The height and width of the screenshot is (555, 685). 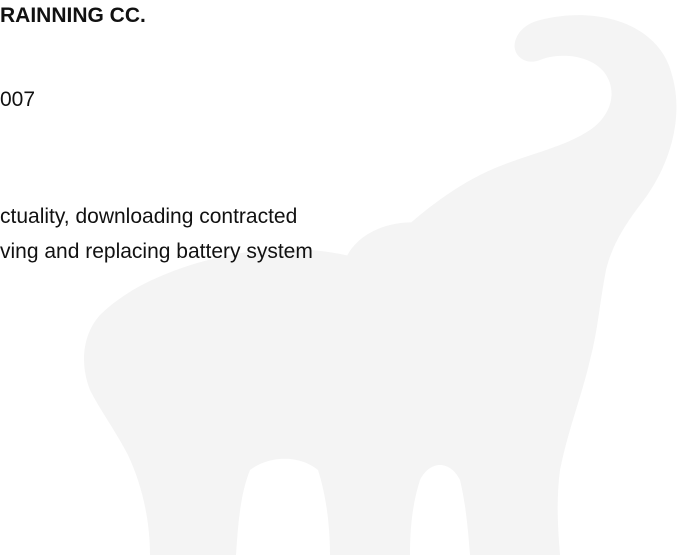 What do you see at coordinates (73, 15) in the screenshot?
I see `document-heading: RAINNING CC.` at bounding box center [73, 15].